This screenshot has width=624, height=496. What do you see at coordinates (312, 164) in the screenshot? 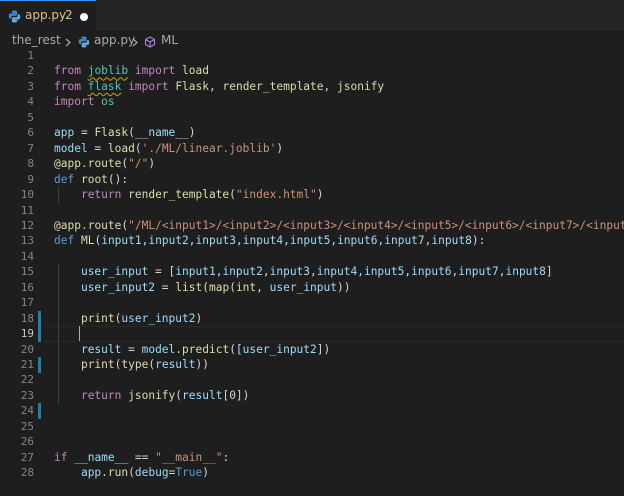
I see `code-line: 8 @app.route("/")` at bounding box center [312, 164].